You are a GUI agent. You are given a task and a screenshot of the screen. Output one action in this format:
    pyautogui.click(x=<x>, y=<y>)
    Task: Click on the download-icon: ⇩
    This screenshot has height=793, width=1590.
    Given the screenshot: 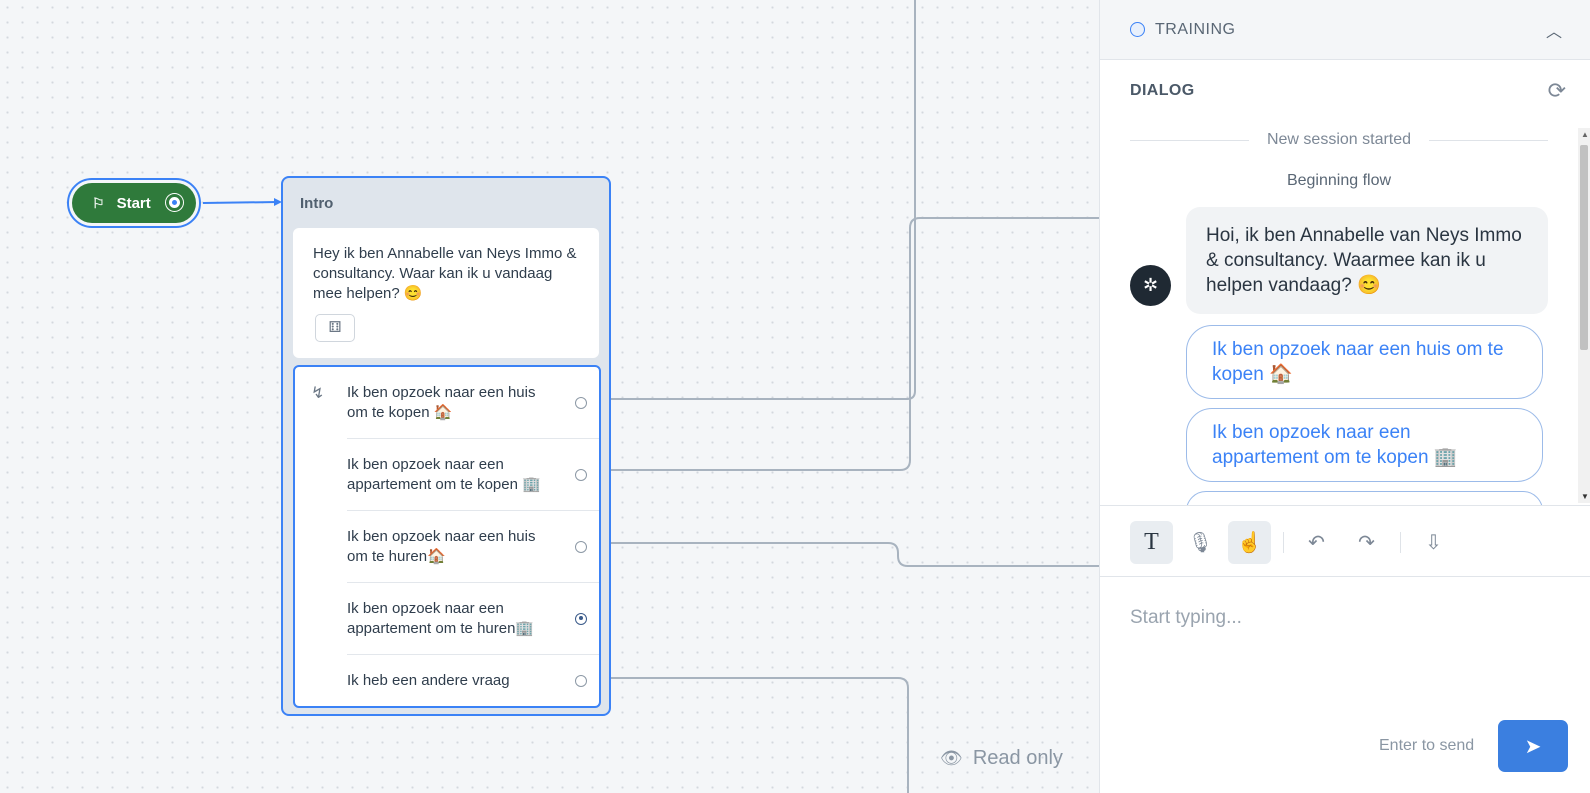 What is the action you would take?
    pyautogui.click(x=1433, y=542)
    